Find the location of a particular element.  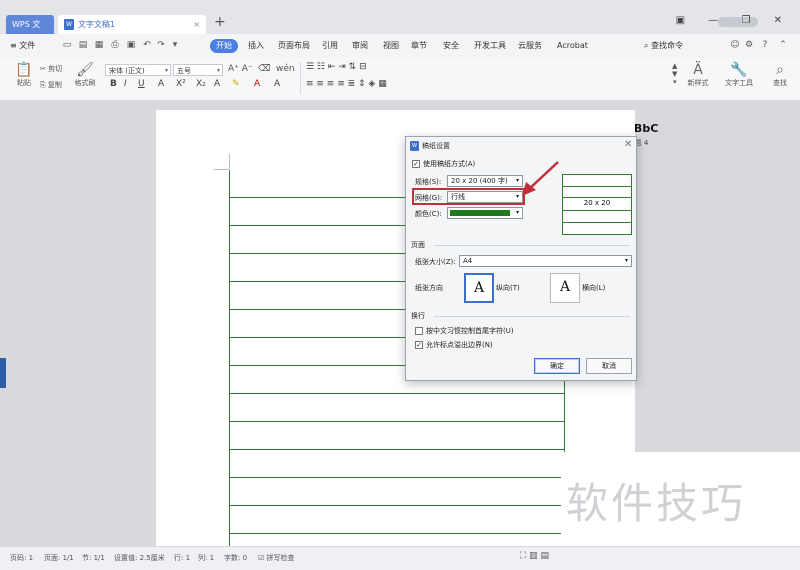

gallery-scroll: ▲ ▼ ▾ is located at coordinates (674, 74).